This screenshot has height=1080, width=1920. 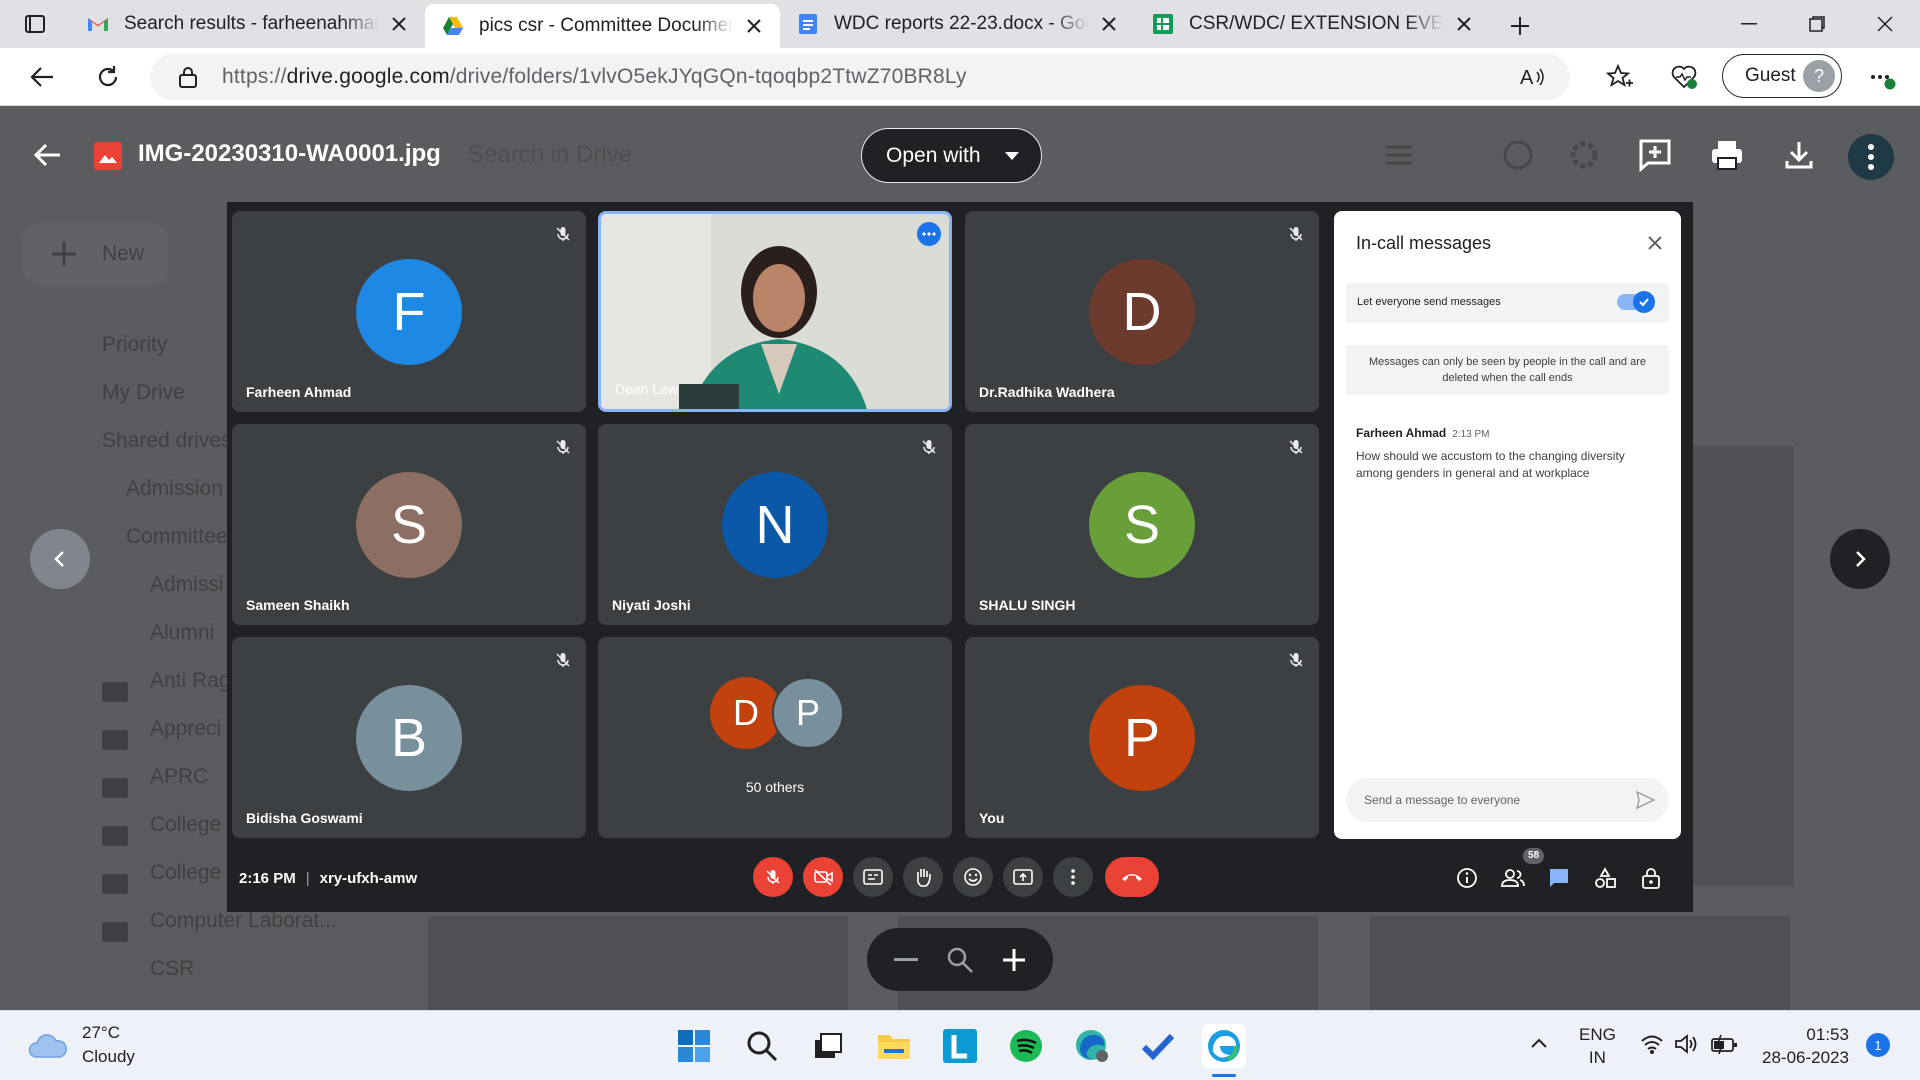 What do you see at coordinates (1539, 1043) in the screenshot?
I see `chevron-up-icon` at bounding box center [1539, 1043].